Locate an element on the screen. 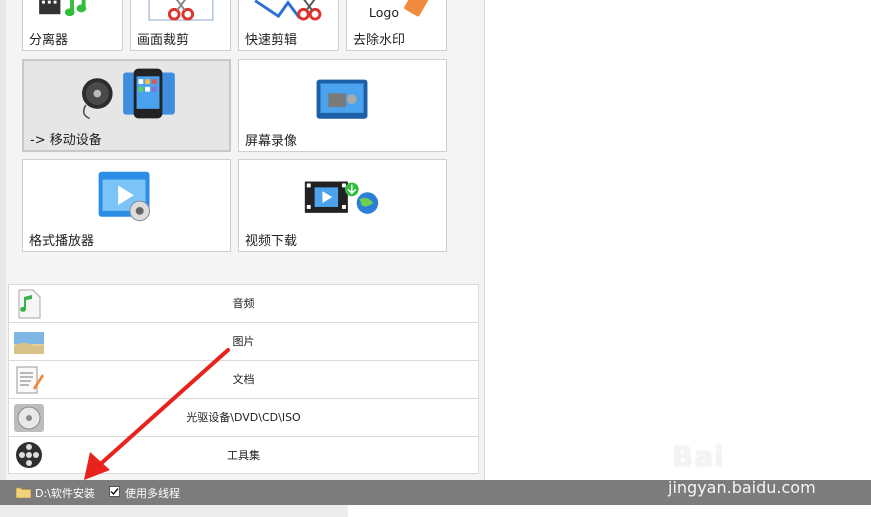 The height and width of the screenshot is (517, 871). tool-video-download-label: 视频下载 is located at coordinates (271, 241).